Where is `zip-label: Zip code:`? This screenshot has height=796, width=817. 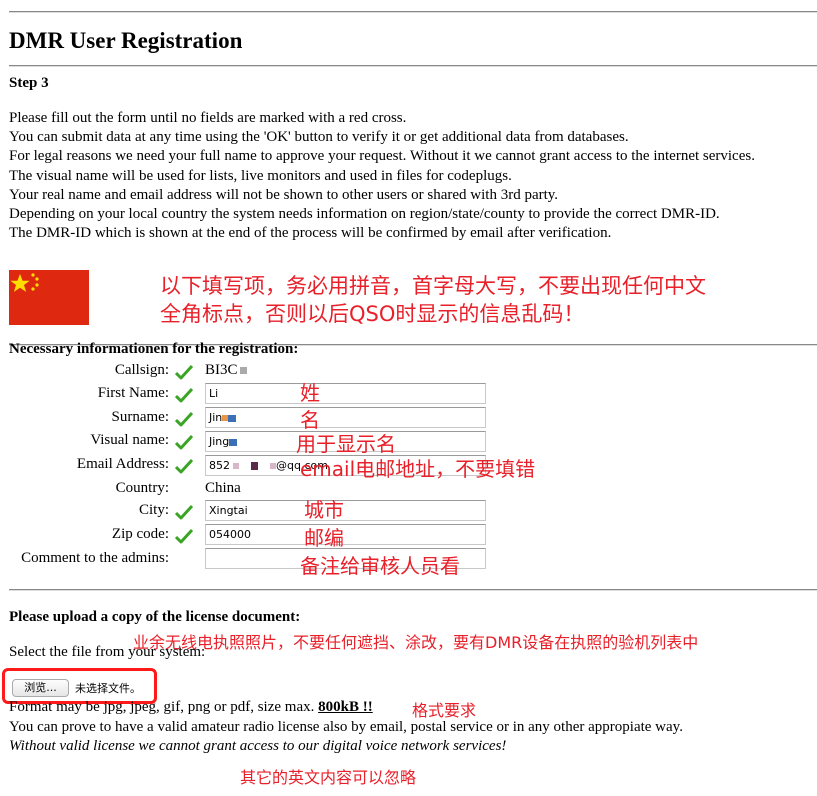 zip-label: Zip code: is located at coordinates (140, 534).